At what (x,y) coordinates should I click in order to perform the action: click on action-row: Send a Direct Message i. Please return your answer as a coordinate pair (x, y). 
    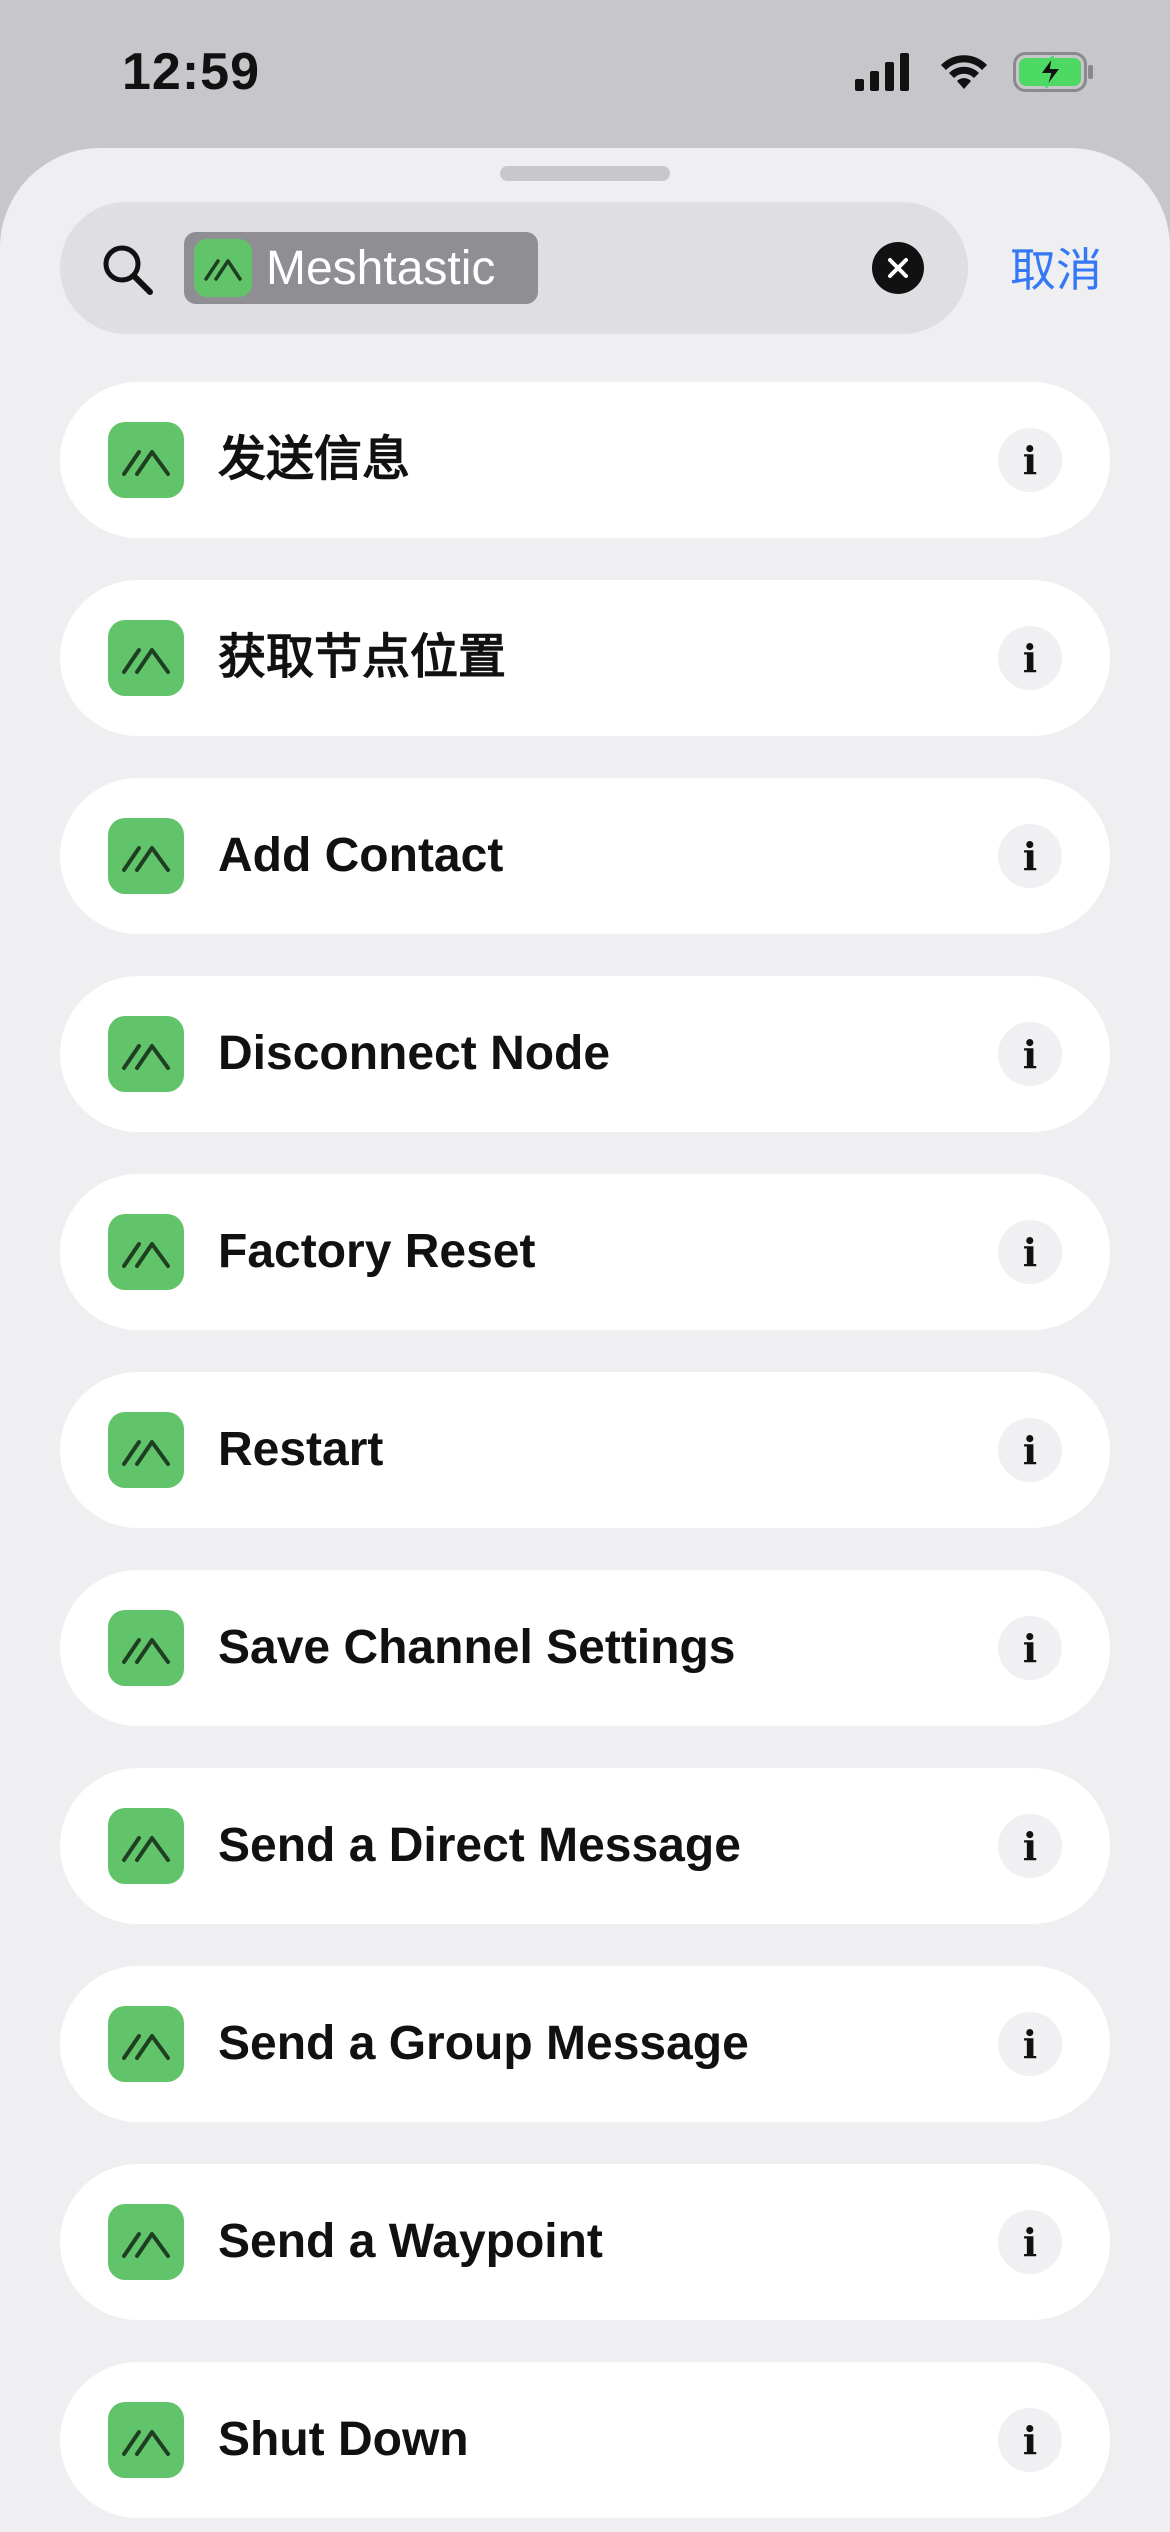
    Looking at the image, I should click on (585, 1846).